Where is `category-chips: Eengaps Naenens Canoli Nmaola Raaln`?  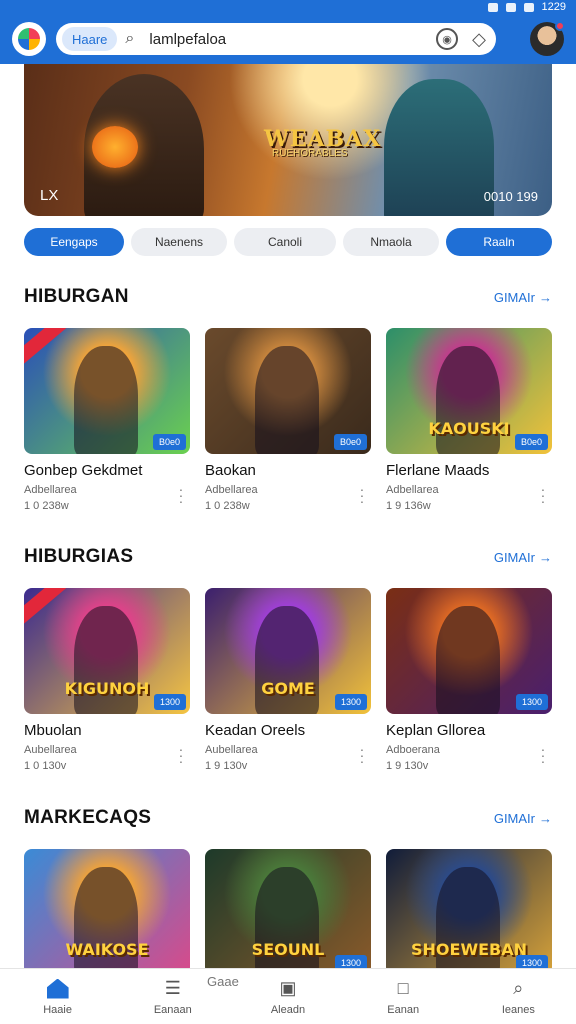 category-chips: Eengaps Naenens Canoli Nmaola Raaln is located at coordinates (288, 242).